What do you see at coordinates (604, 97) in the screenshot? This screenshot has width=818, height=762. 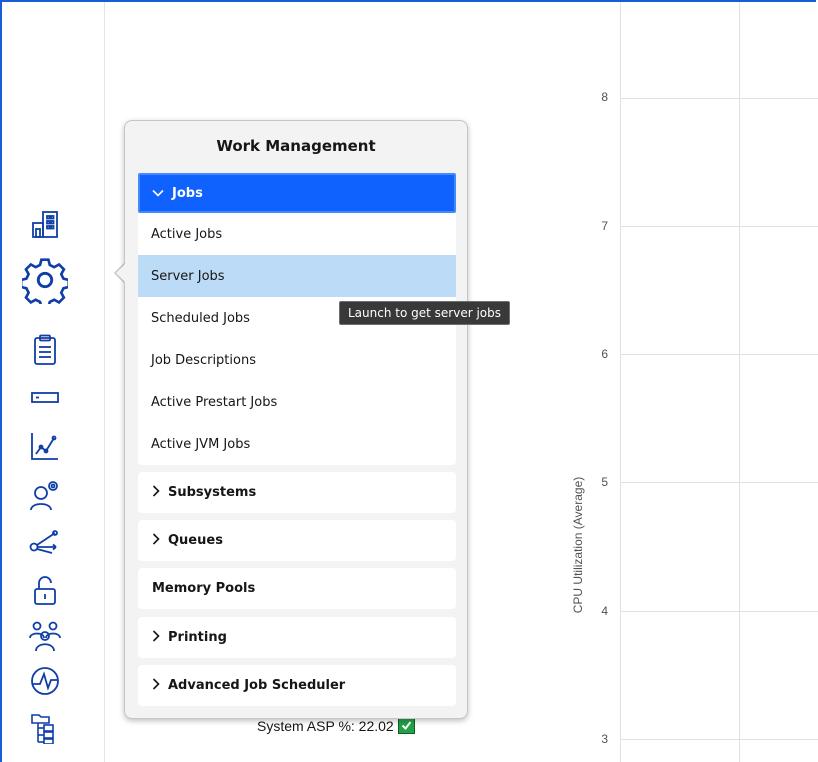 I see `y-tick-label: 8` at bounding box center [604, 97].